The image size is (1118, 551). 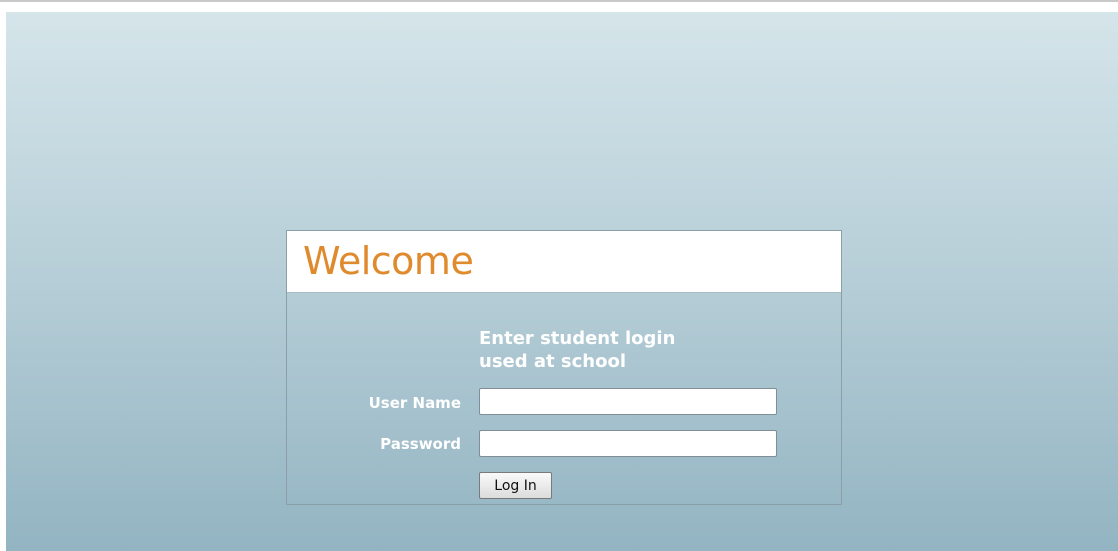 What do you see at coordinates (420, 444) in the screenshot?
I see `password-label: Password` at bounding box center [420, 444].